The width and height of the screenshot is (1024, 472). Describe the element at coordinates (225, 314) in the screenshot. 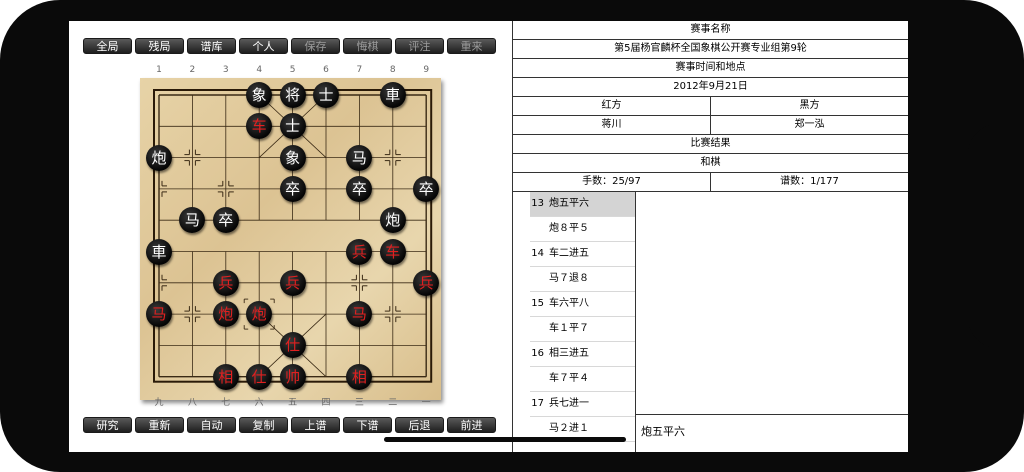

I see `red-piece: 炮` at that location.